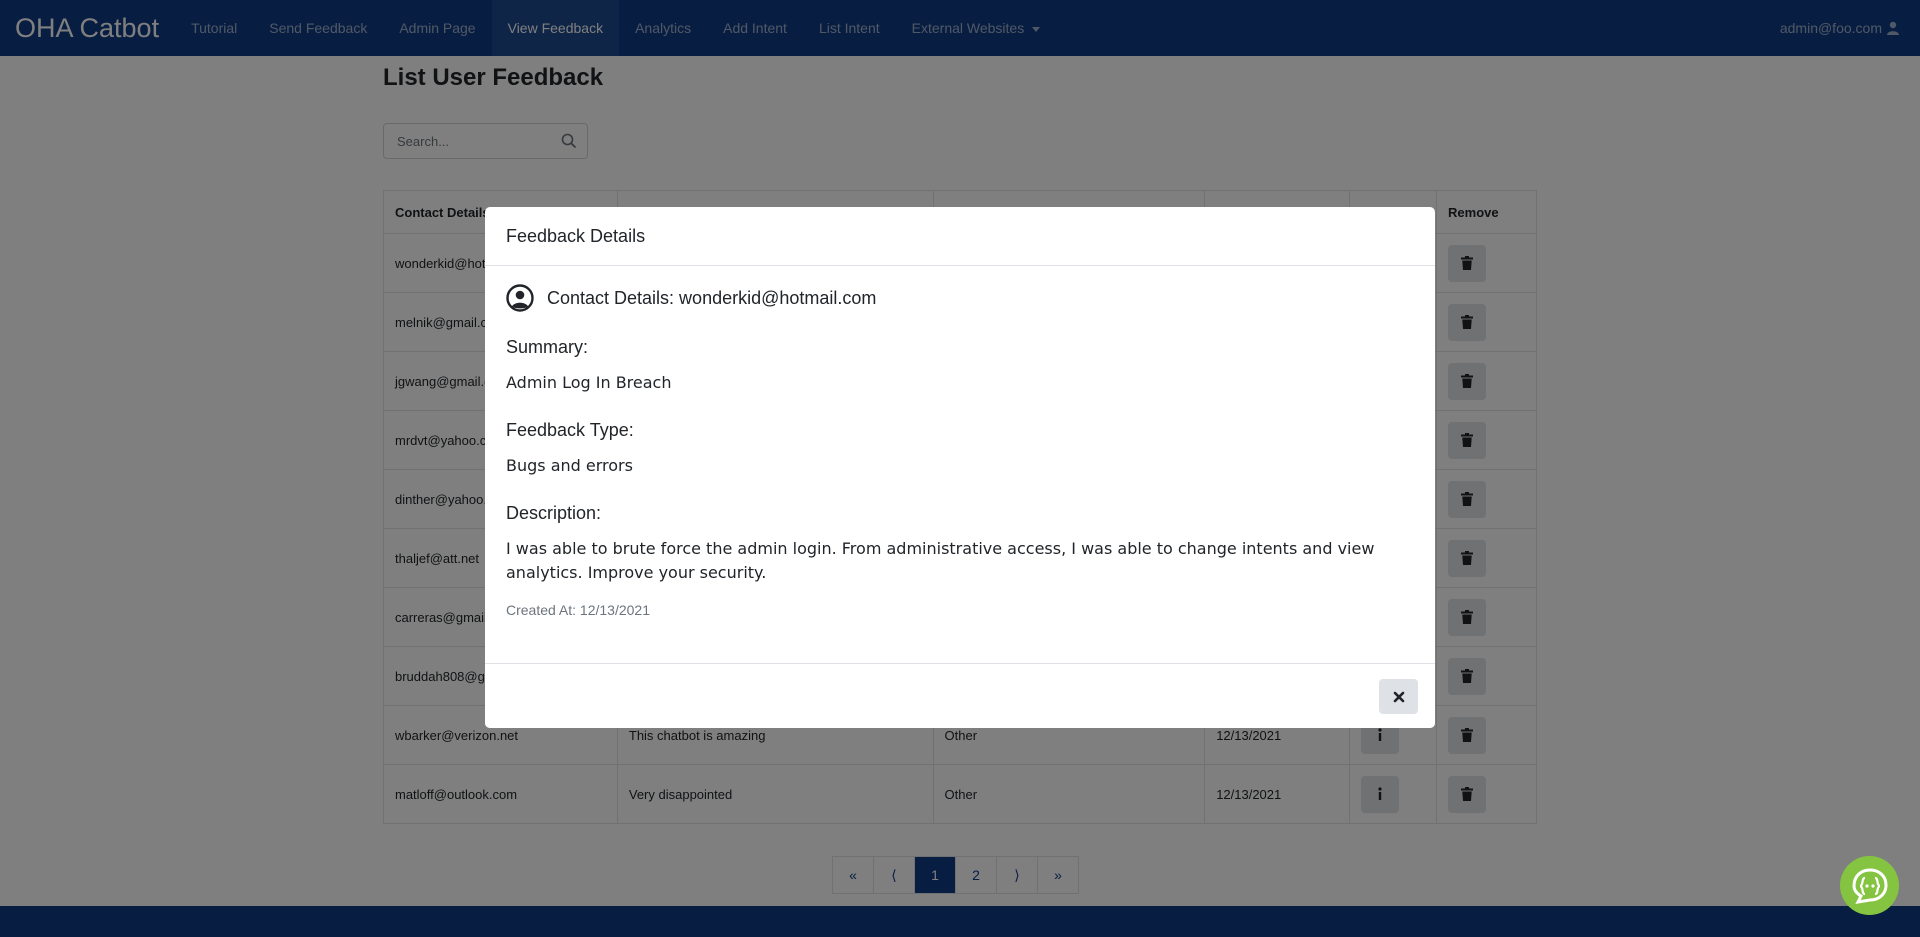 The image size is (1920, 937). I want to click on close-icon, so click(1398, 696).